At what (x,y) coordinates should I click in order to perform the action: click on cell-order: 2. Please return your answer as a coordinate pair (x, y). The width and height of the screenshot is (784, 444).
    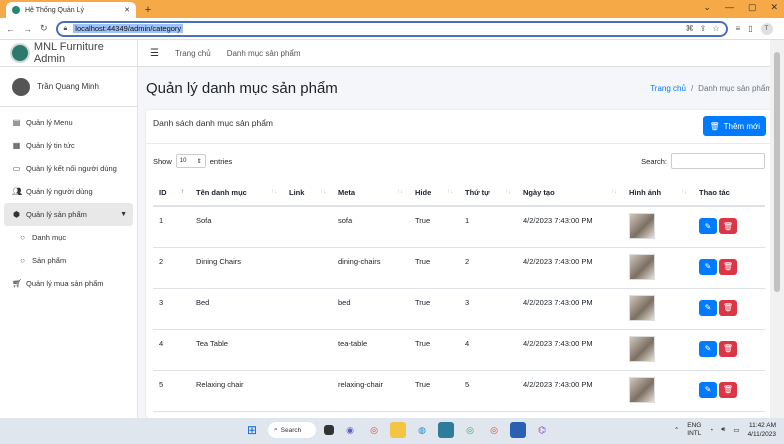
    Looking at the image, I should click on (488, 268).